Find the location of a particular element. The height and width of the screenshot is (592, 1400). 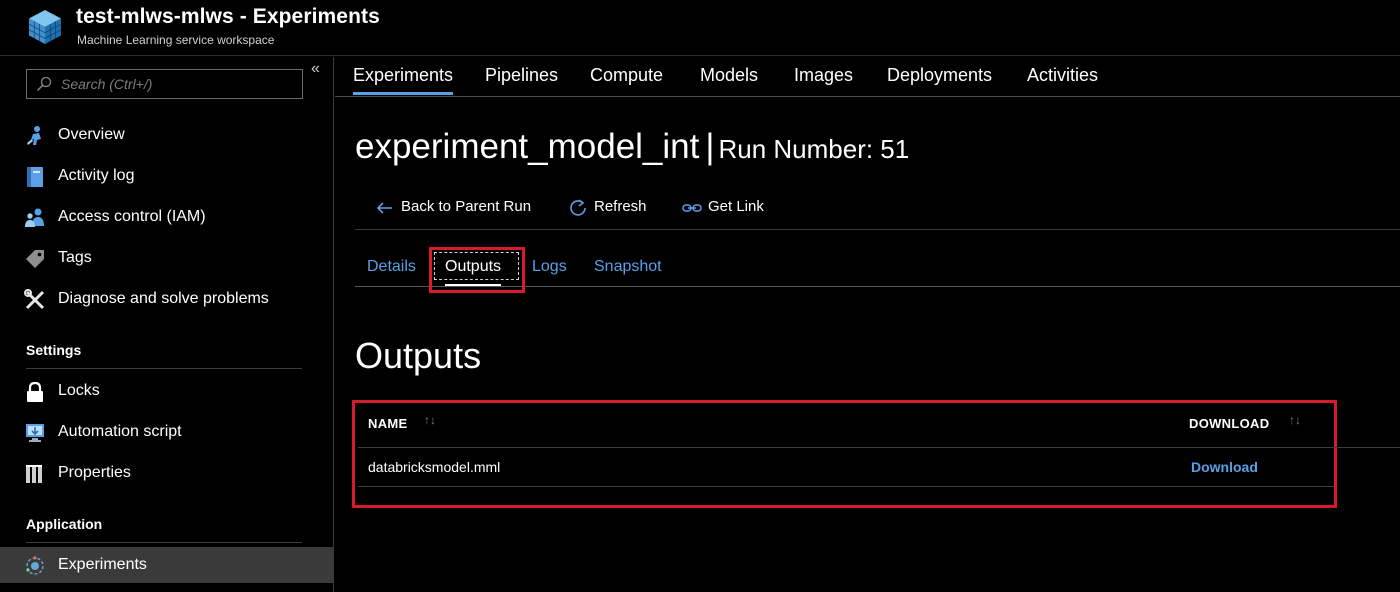

refresh-button: Refresh is located at coordinates (613, 208).